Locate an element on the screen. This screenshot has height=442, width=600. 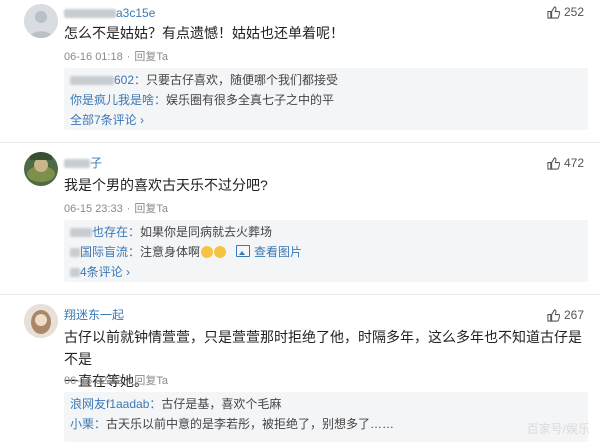
reply-username: 也存在： is located at coordinates (116, 232).